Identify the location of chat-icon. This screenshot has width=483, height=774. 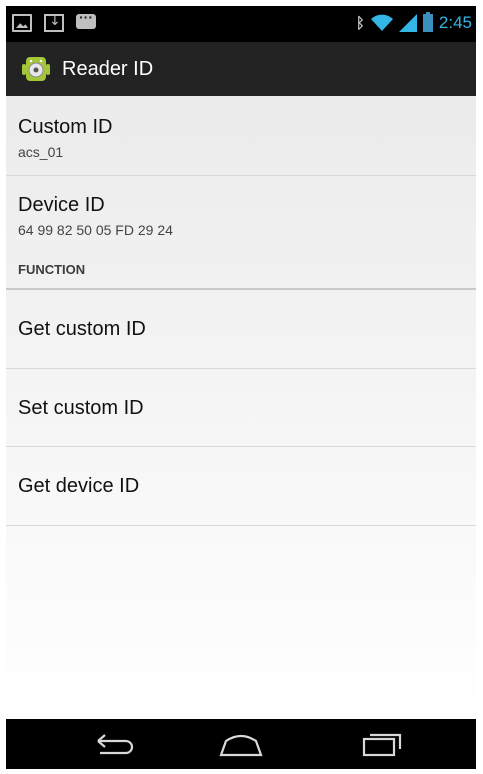
(86, 19).